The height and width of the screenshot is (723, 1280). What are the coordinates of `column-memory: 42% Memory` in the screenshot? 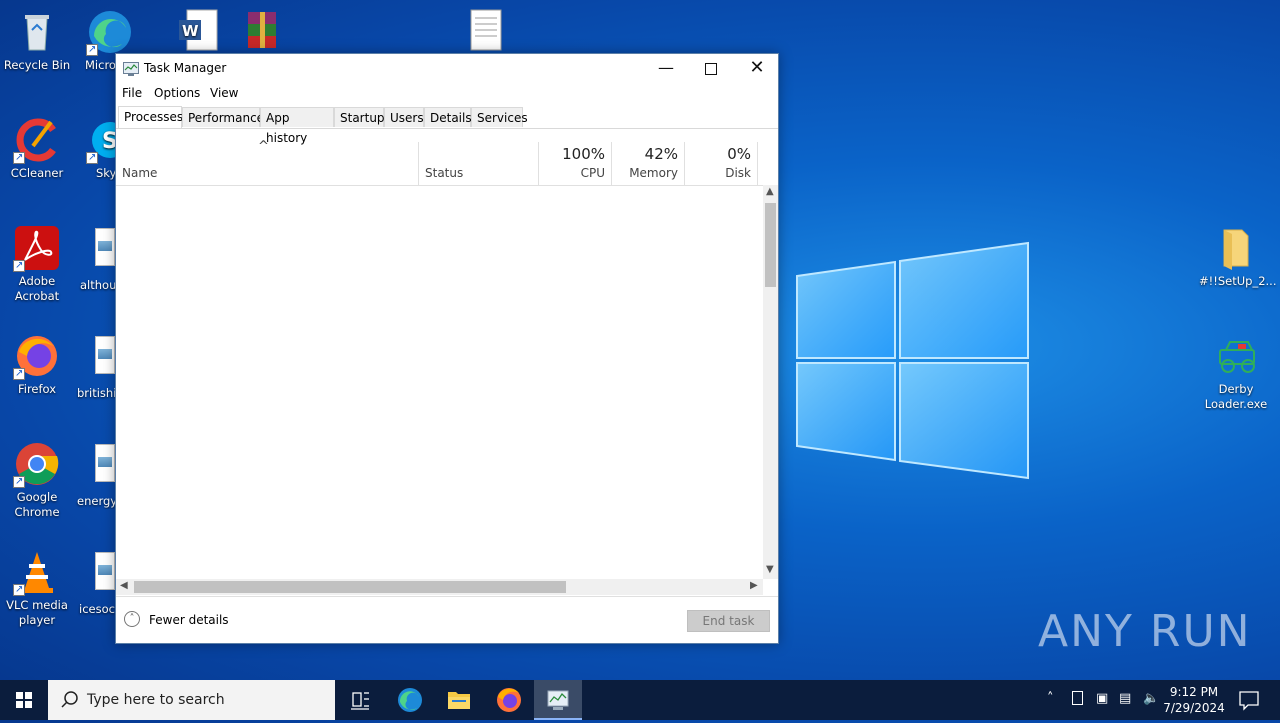 It's located at (648, 163).